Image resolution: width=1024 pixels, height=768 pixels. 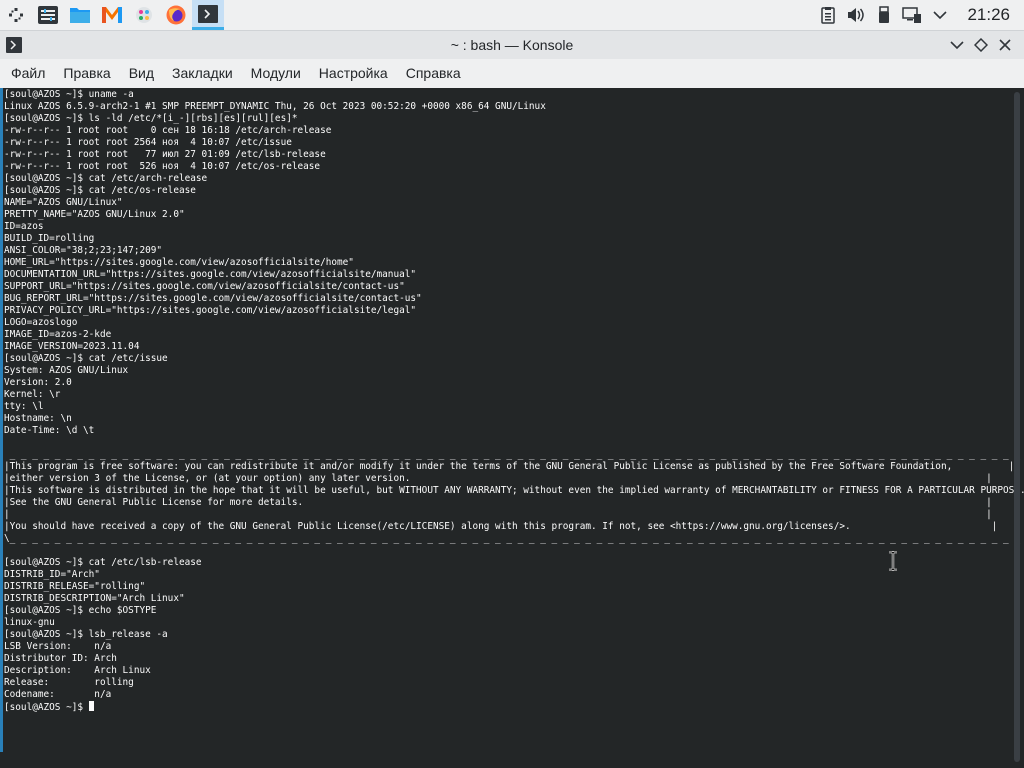 I want to click on terminal-line: IMAGE_VERSION=2023.11.04, so click(x=72, y=346).